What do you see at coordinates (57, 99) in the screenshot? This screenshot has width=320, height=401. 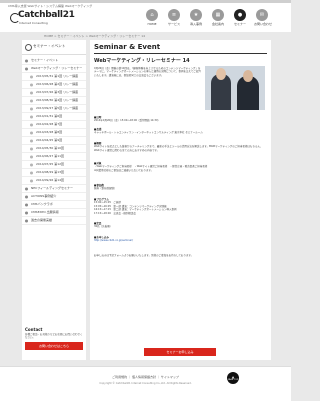 I see `sidebar-item-label: 2013/08/30 第4回 リレー講座` at bounding box center [57, 99].